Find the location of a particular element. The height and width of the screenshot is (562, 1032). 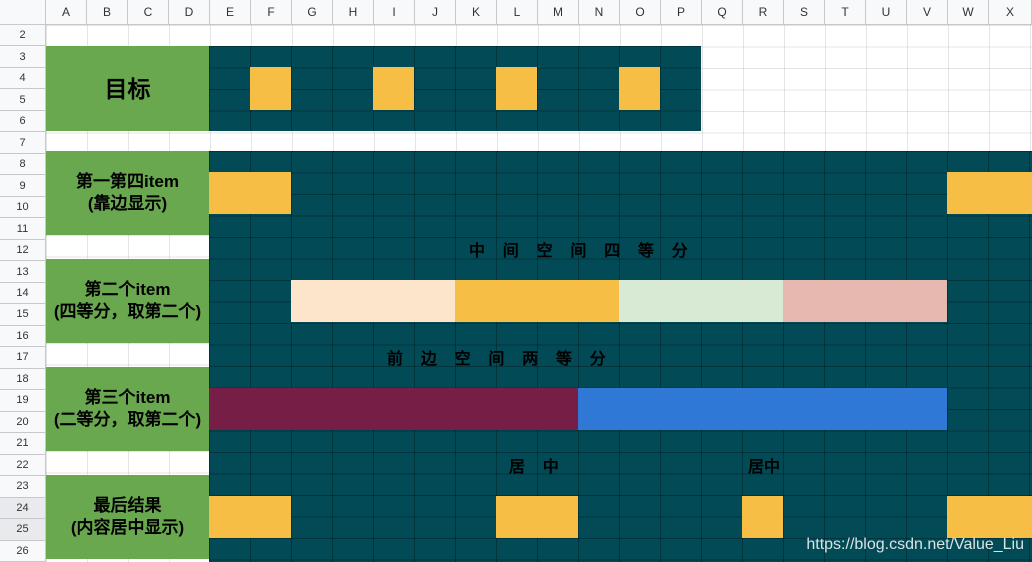

row-header-17: 17 is located at coordinates (23, 358).